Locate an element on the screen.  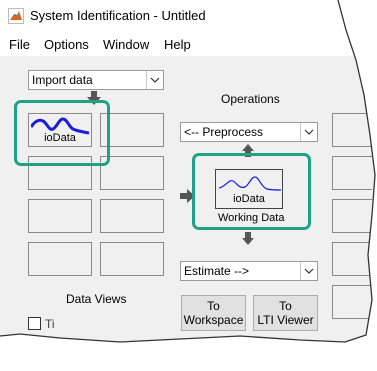
to-lti-line2: LTI Viewer is located at coordinates (285, 320).